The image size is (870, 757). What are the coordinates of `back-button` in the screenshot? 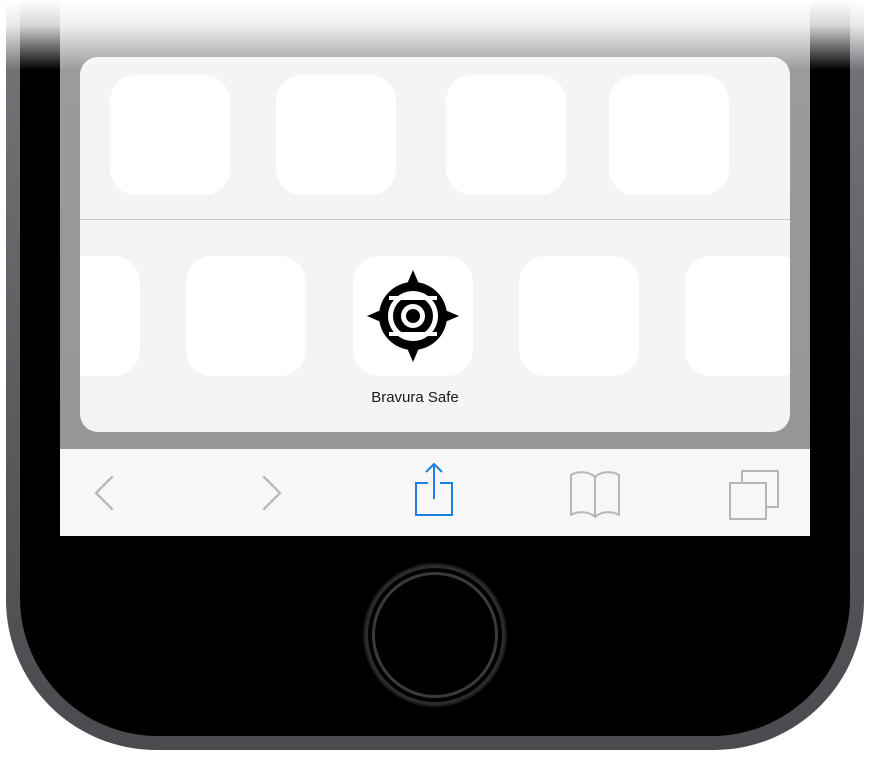 It's located at (104, 493).